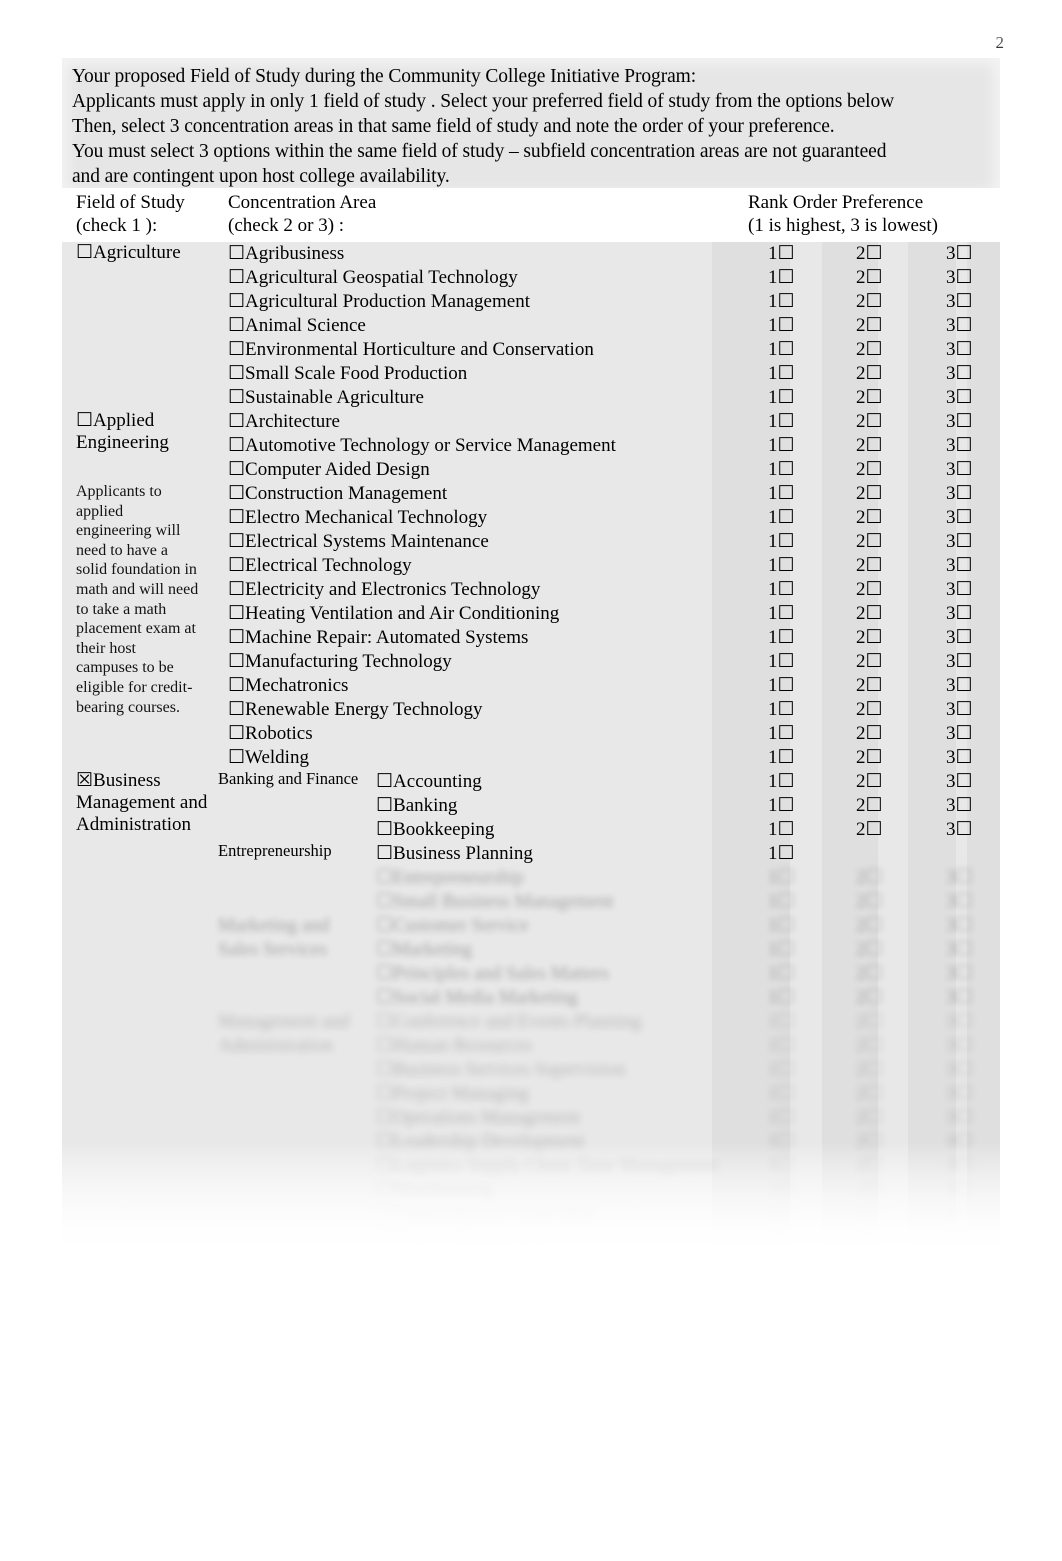 The height and width of the screenshot is (1561, 1062). Describe the element at coordinates (326, 398) in the screenshot. I see `concentration-checkbox: ☐Sustainable Agriculture` at that location.